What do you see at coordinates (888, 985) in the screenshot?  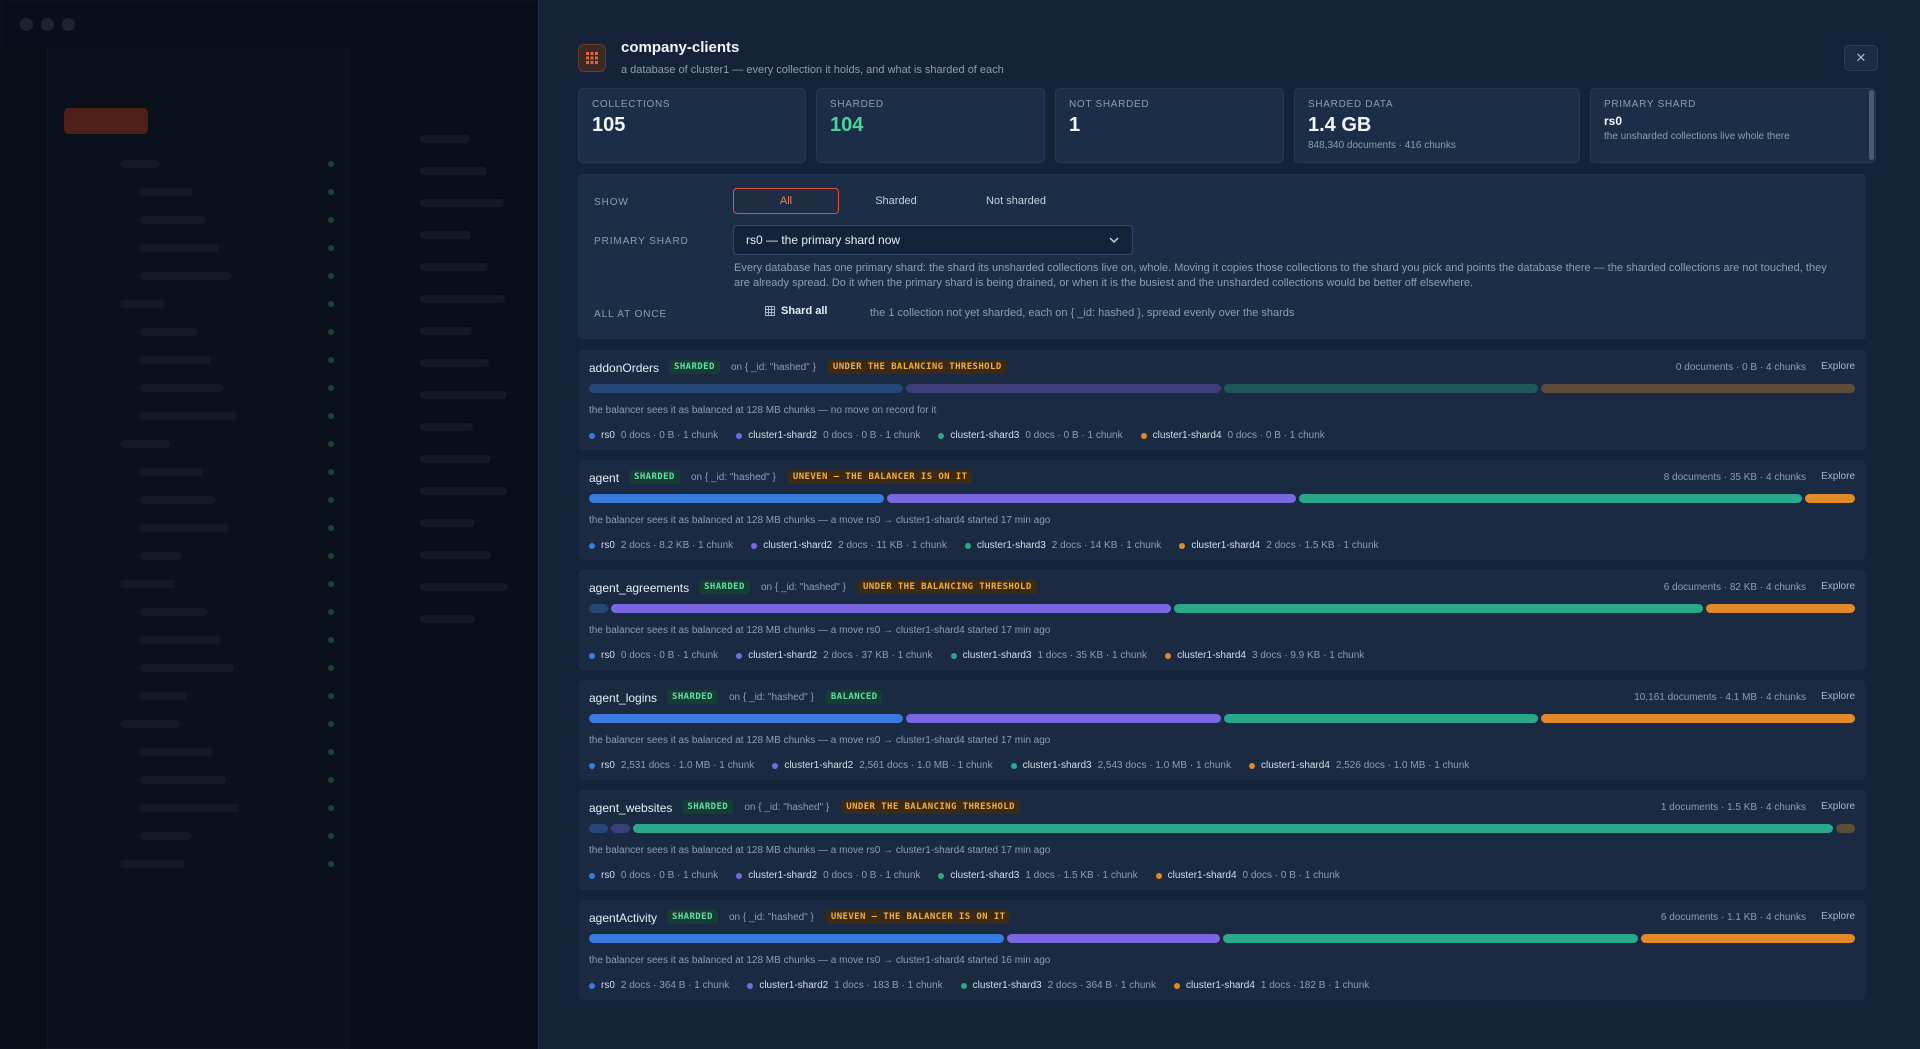 I see `shard-info: 1 docs · 183 B · 1 chunk` at bounding box center [888, 985].